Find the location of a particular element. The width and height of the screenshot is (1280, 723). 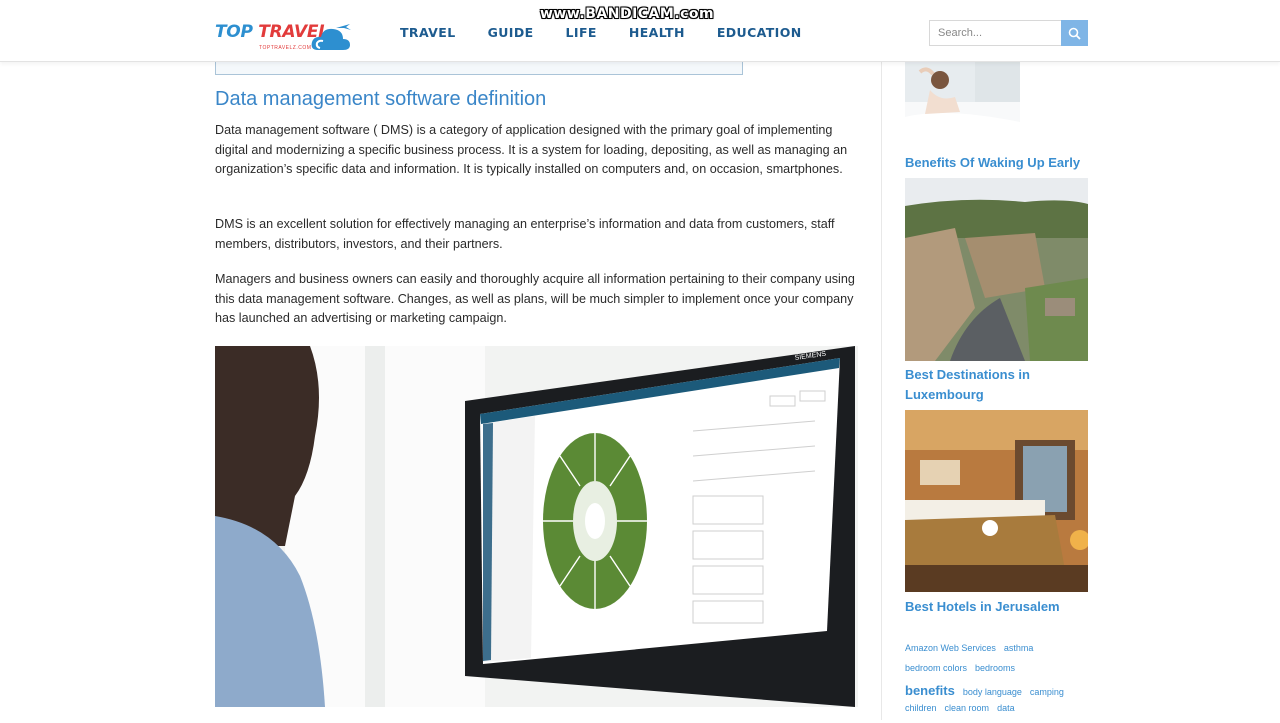

tag-row: benefits body language camping is located at coordinates (1000, 693).